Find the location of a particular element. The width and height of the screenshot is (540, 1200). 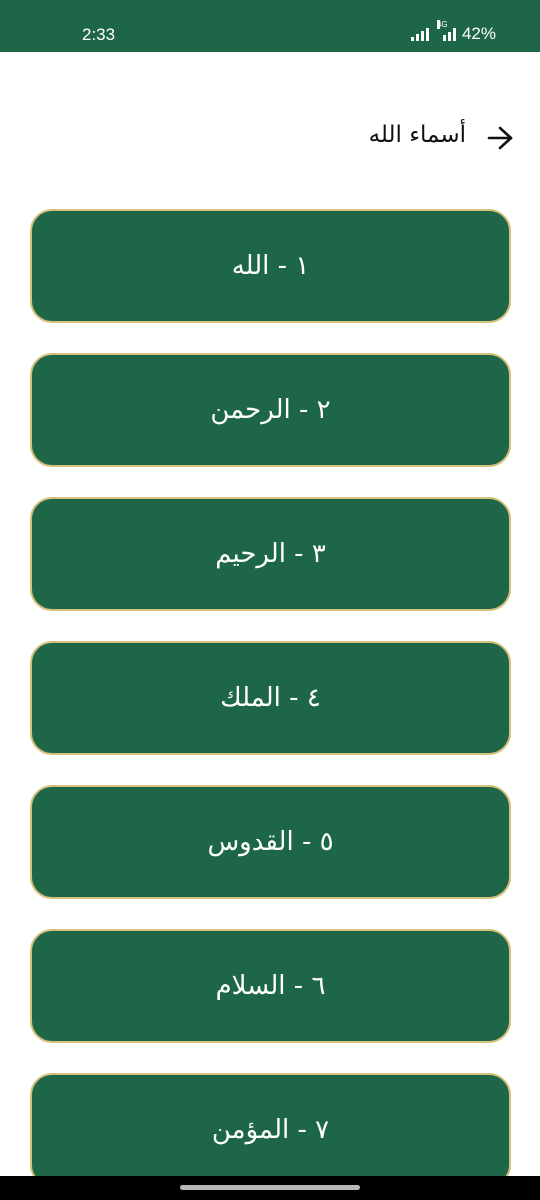

home-indicator is located at coordinates (270, 1187).